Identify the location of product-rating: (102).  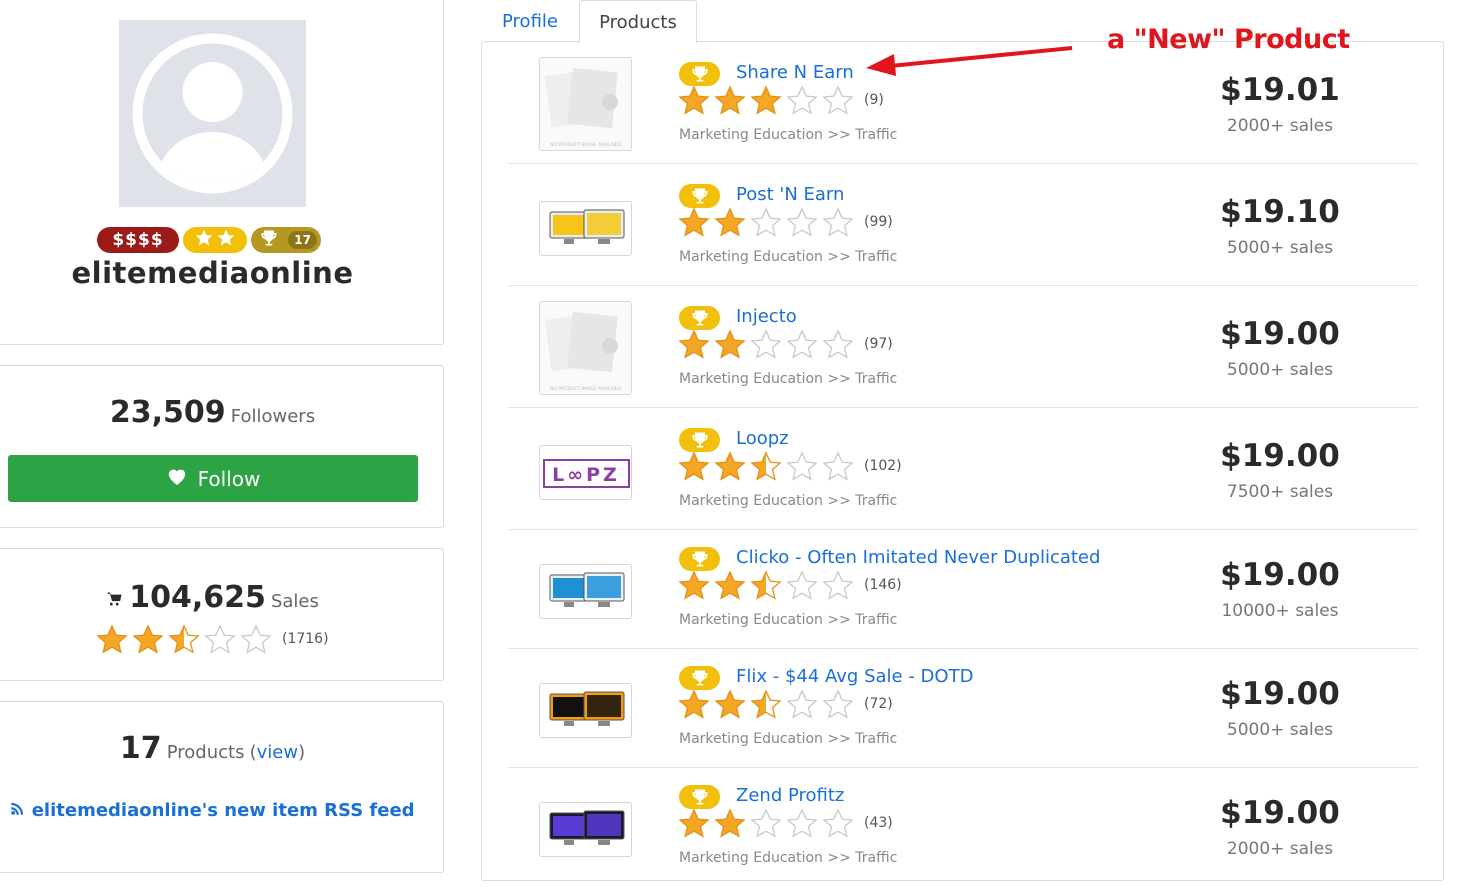
(790, 466).